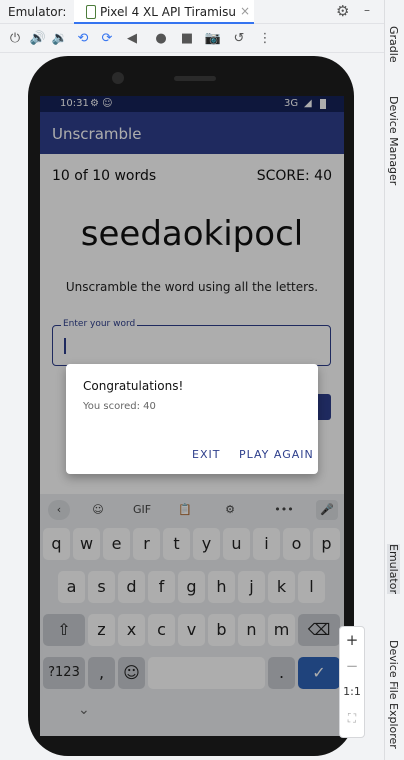 Image resolution: width=404 pixels, height=760 pixels. What do you see at coordinates (133, 386) in the screenshot?
I see `dialog-title: Congratulations!` at bounding box center [133, 386].